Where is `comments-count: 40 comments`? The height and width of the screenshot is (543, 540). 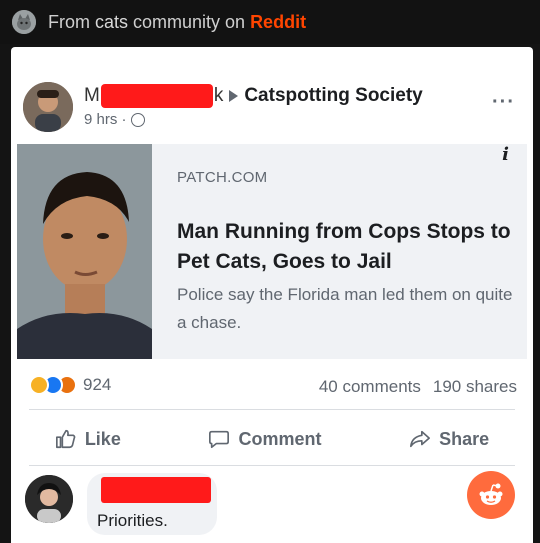 comments-count: 40 comments is located at coordinates (370, 386).